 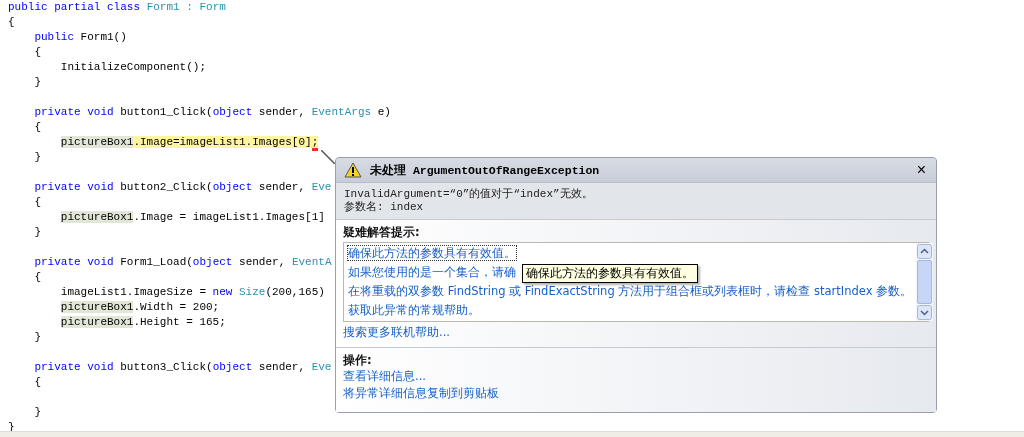 What do you see at coordinates (485, 170) in the screenshot?
I see `exception-title: 未处理 ArgumentOutOfRangeException` at bounding box center [485, 170].